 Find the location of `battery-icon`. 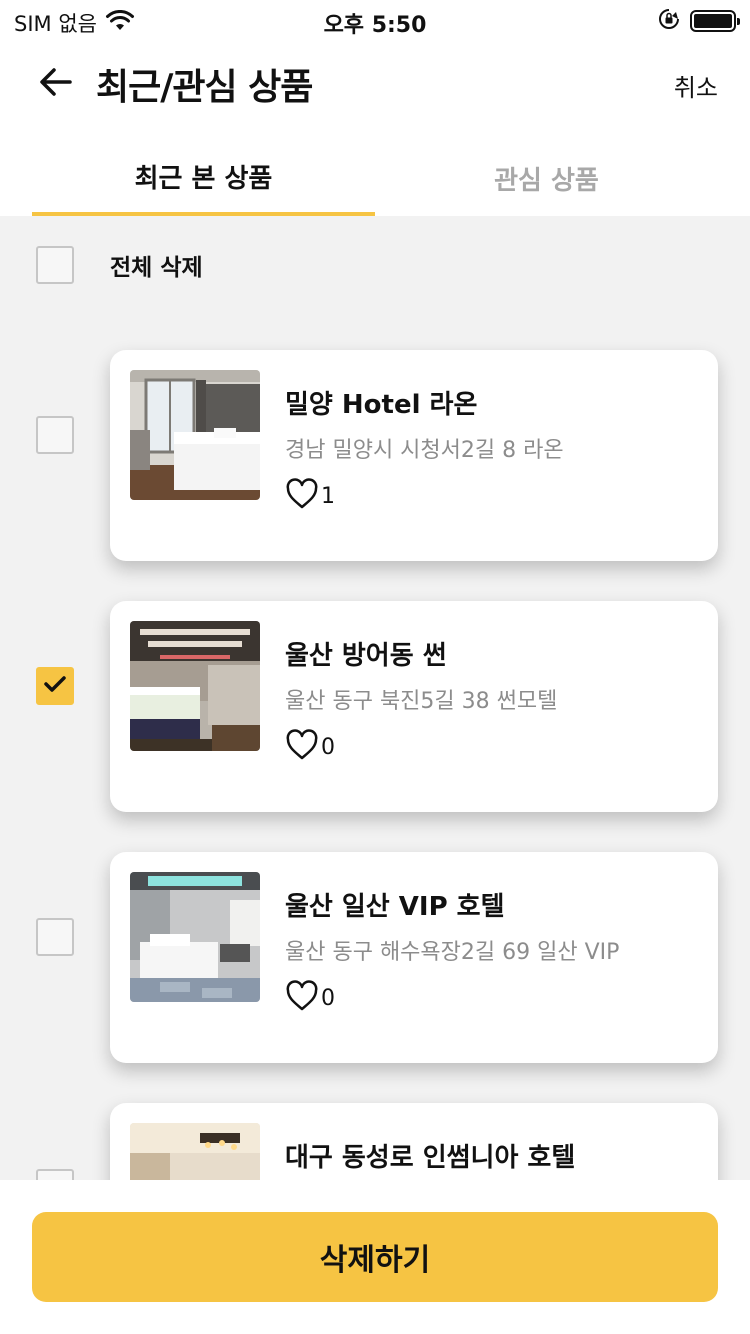

battery-icon is located at coordinates (715, 21).